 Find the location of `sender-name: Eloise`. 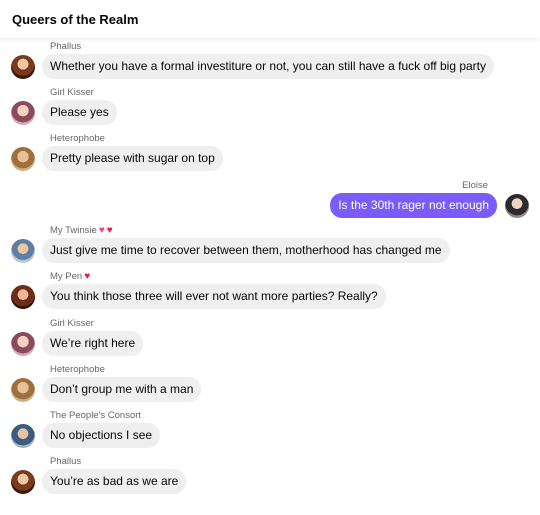

sender-name: Eloise is located at coordinates (475, 185).